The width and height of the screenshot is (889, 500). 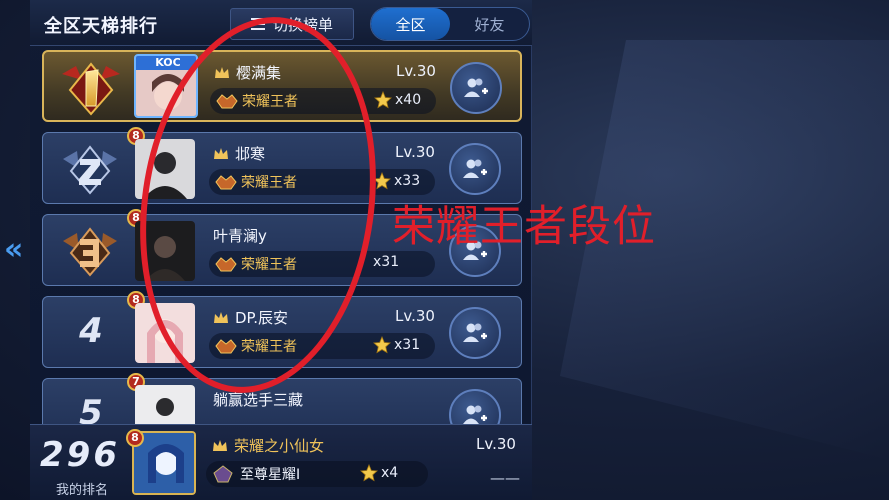 I want to click on tab-all-regions: 全区, so click(x=410, y=24).